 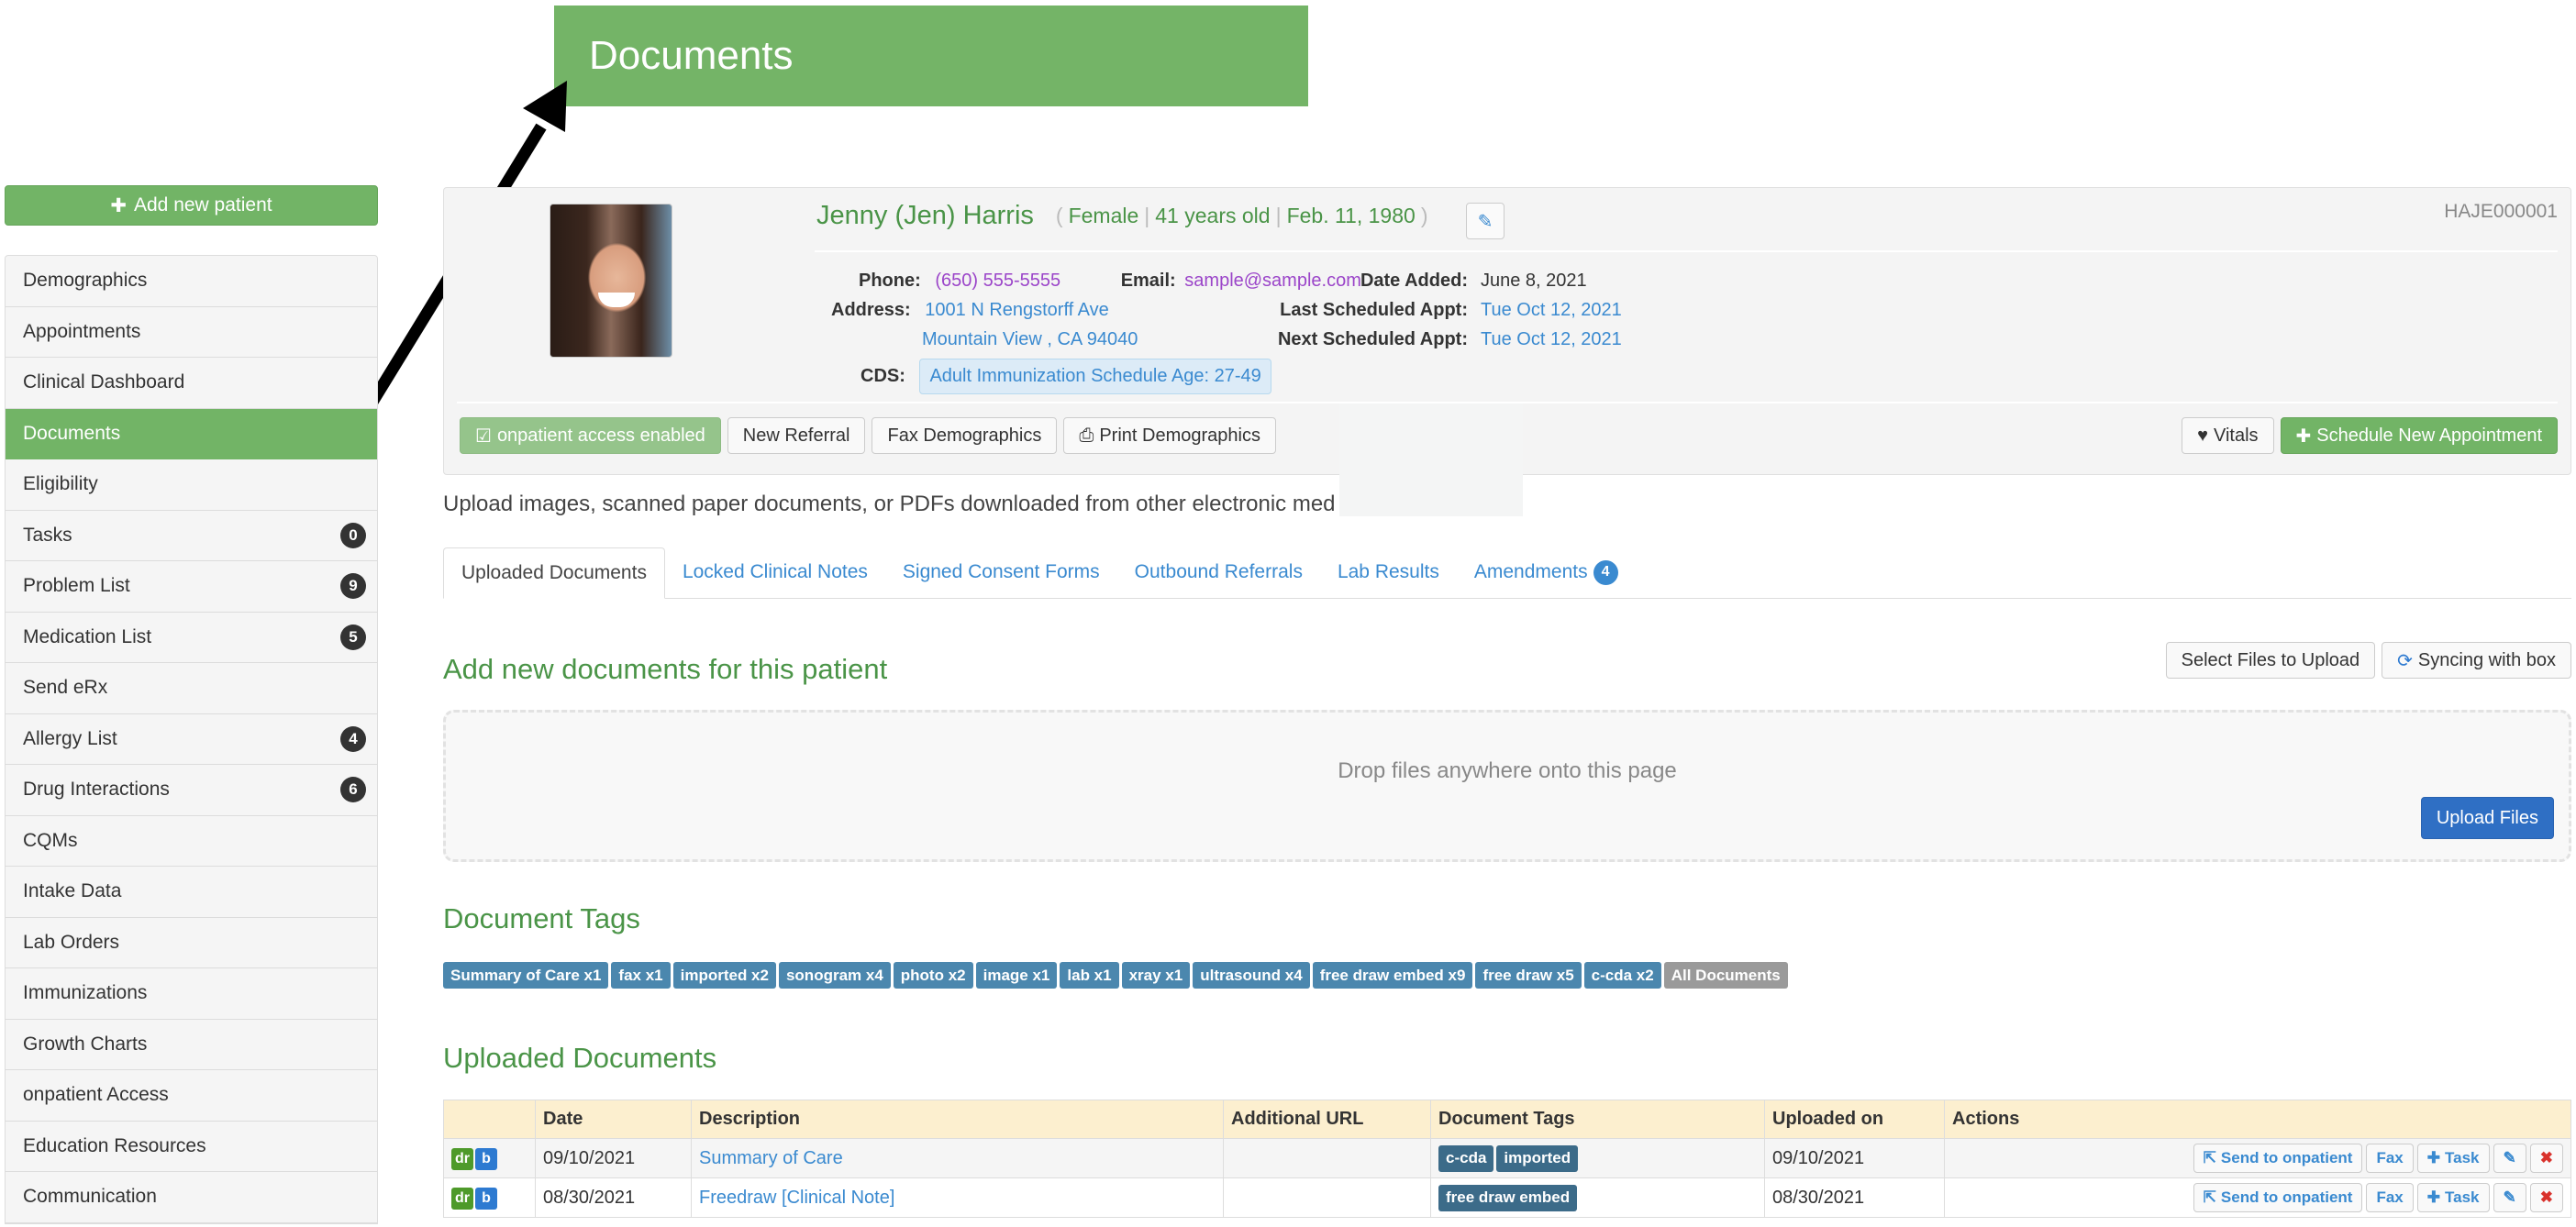 What do you see at coordinates (2228, 435) in the screenshot?
I see `vitals-button: ♥ Vitals` at bounding box center [2228, 435].